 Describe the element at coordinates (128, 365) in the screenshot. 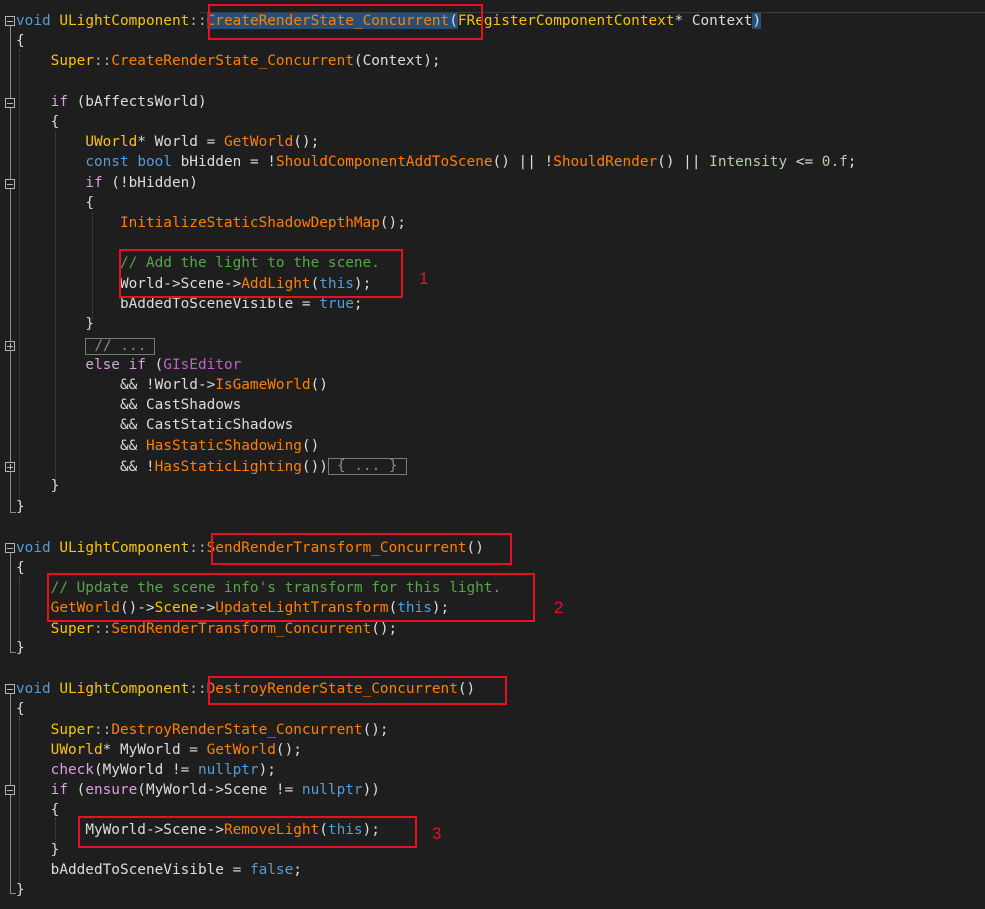

I see `code-line-18: else if (GIsEditor` at that location.